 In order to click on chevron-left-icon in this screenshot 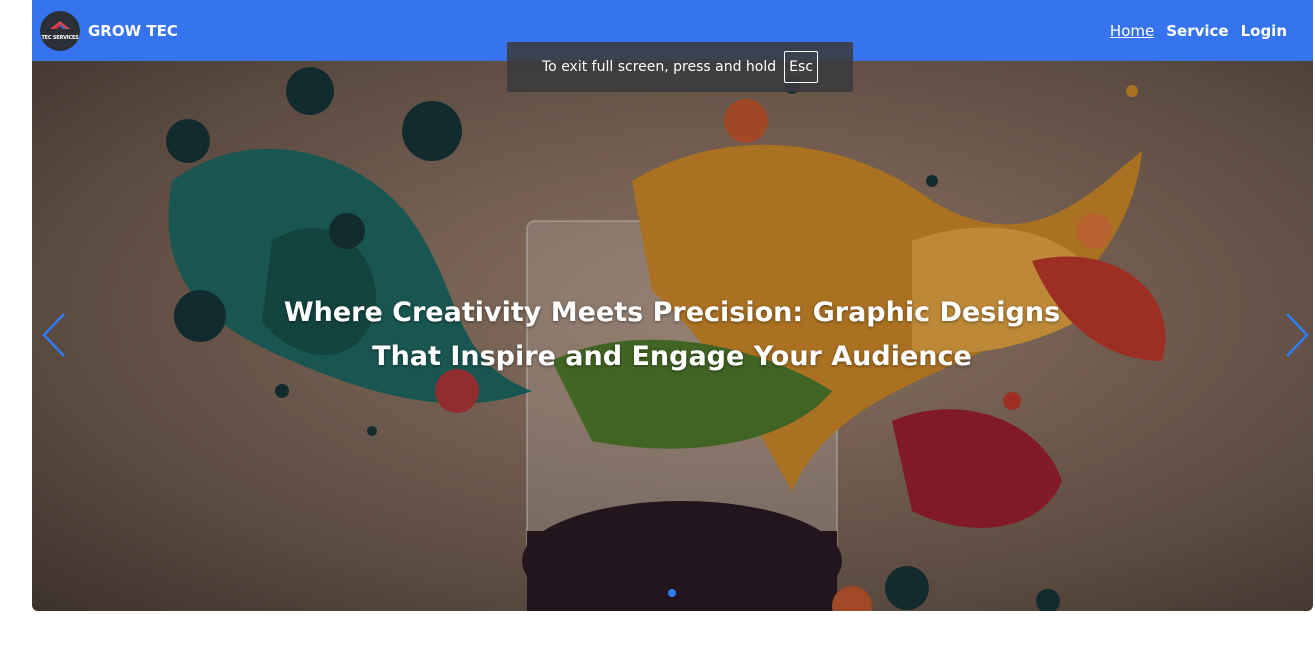, I will do `click(53, 335)`.